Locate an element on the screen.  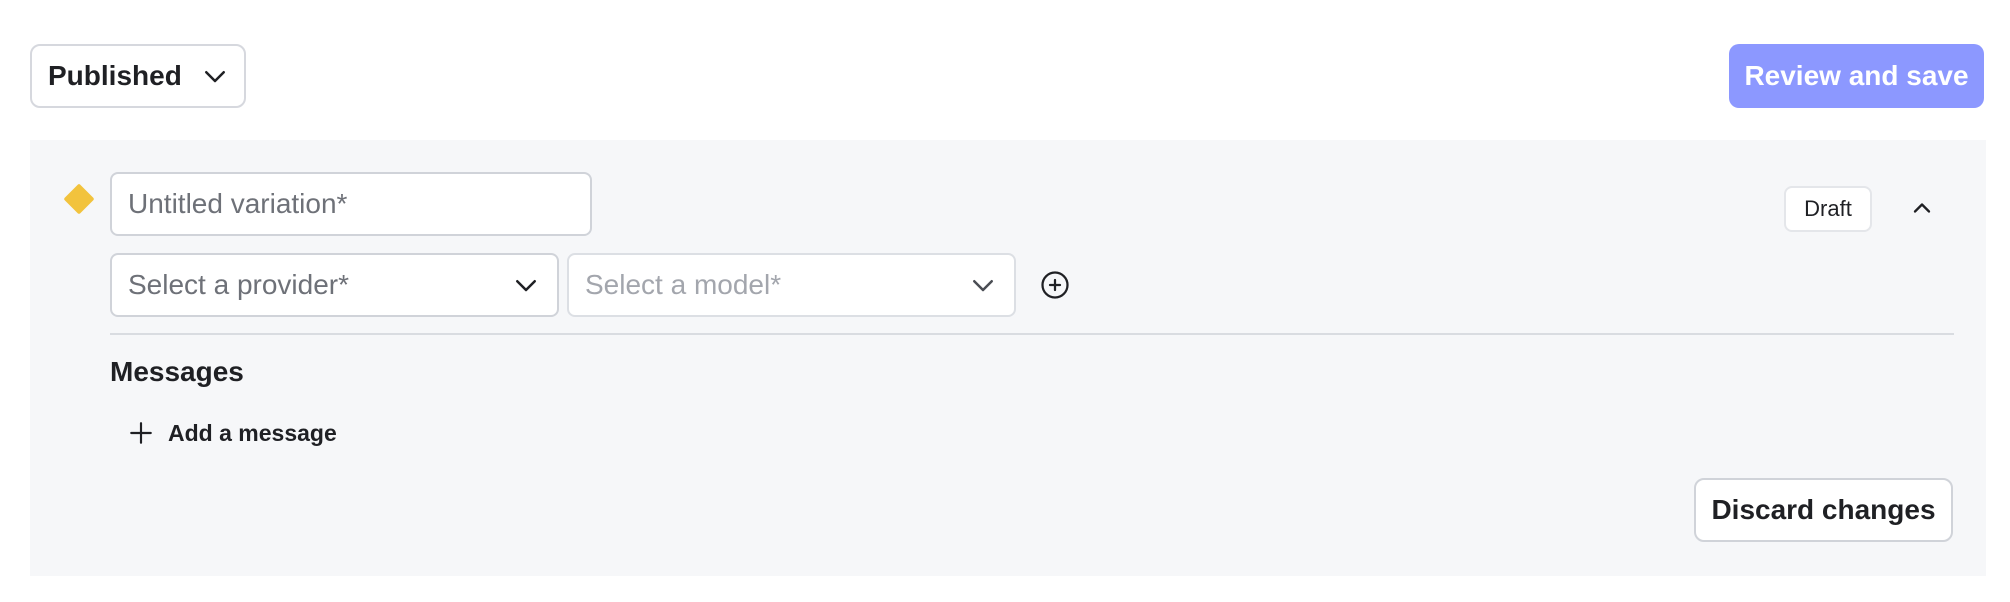
chevron-up-icon is located at coordinates (1922, 208).